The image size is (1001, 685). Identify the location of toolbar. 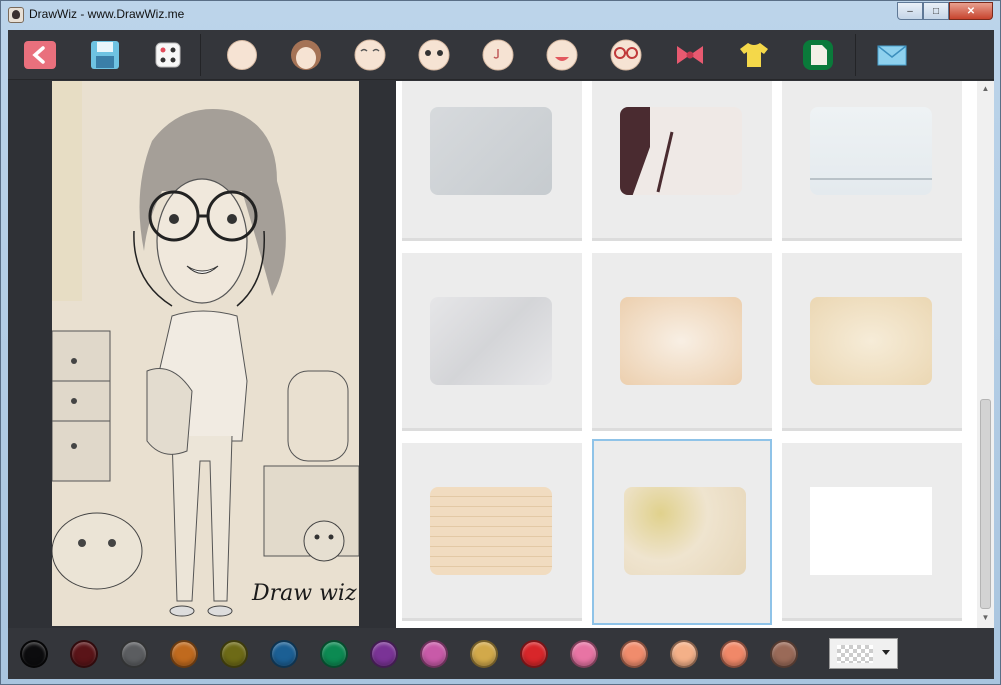
(501, 55).